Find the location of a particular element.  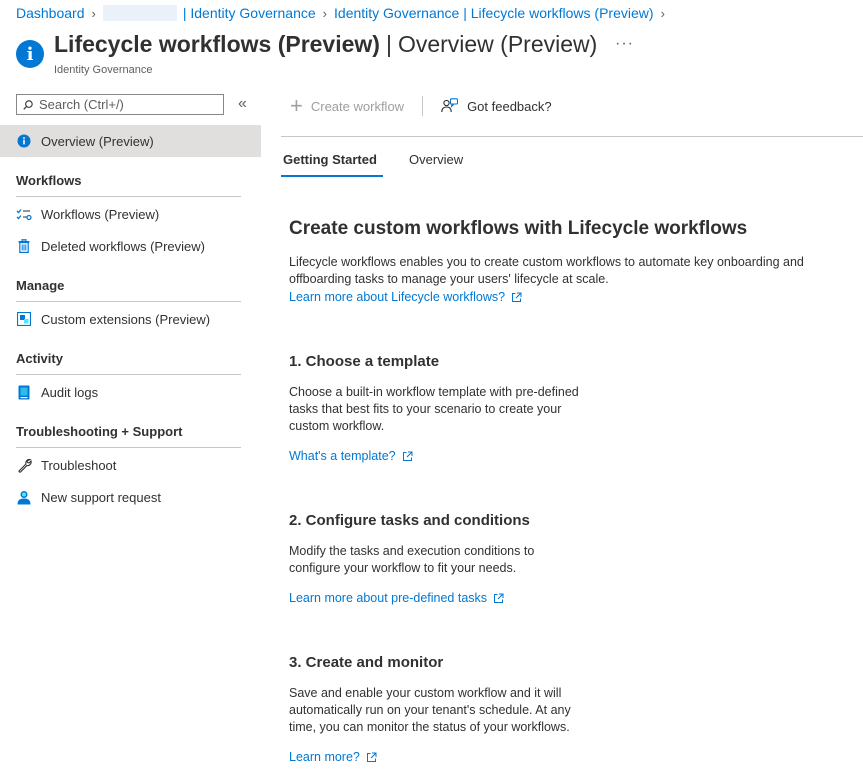

sidebar-item-label: Troubleshoot is located at coordinates (79, 465).